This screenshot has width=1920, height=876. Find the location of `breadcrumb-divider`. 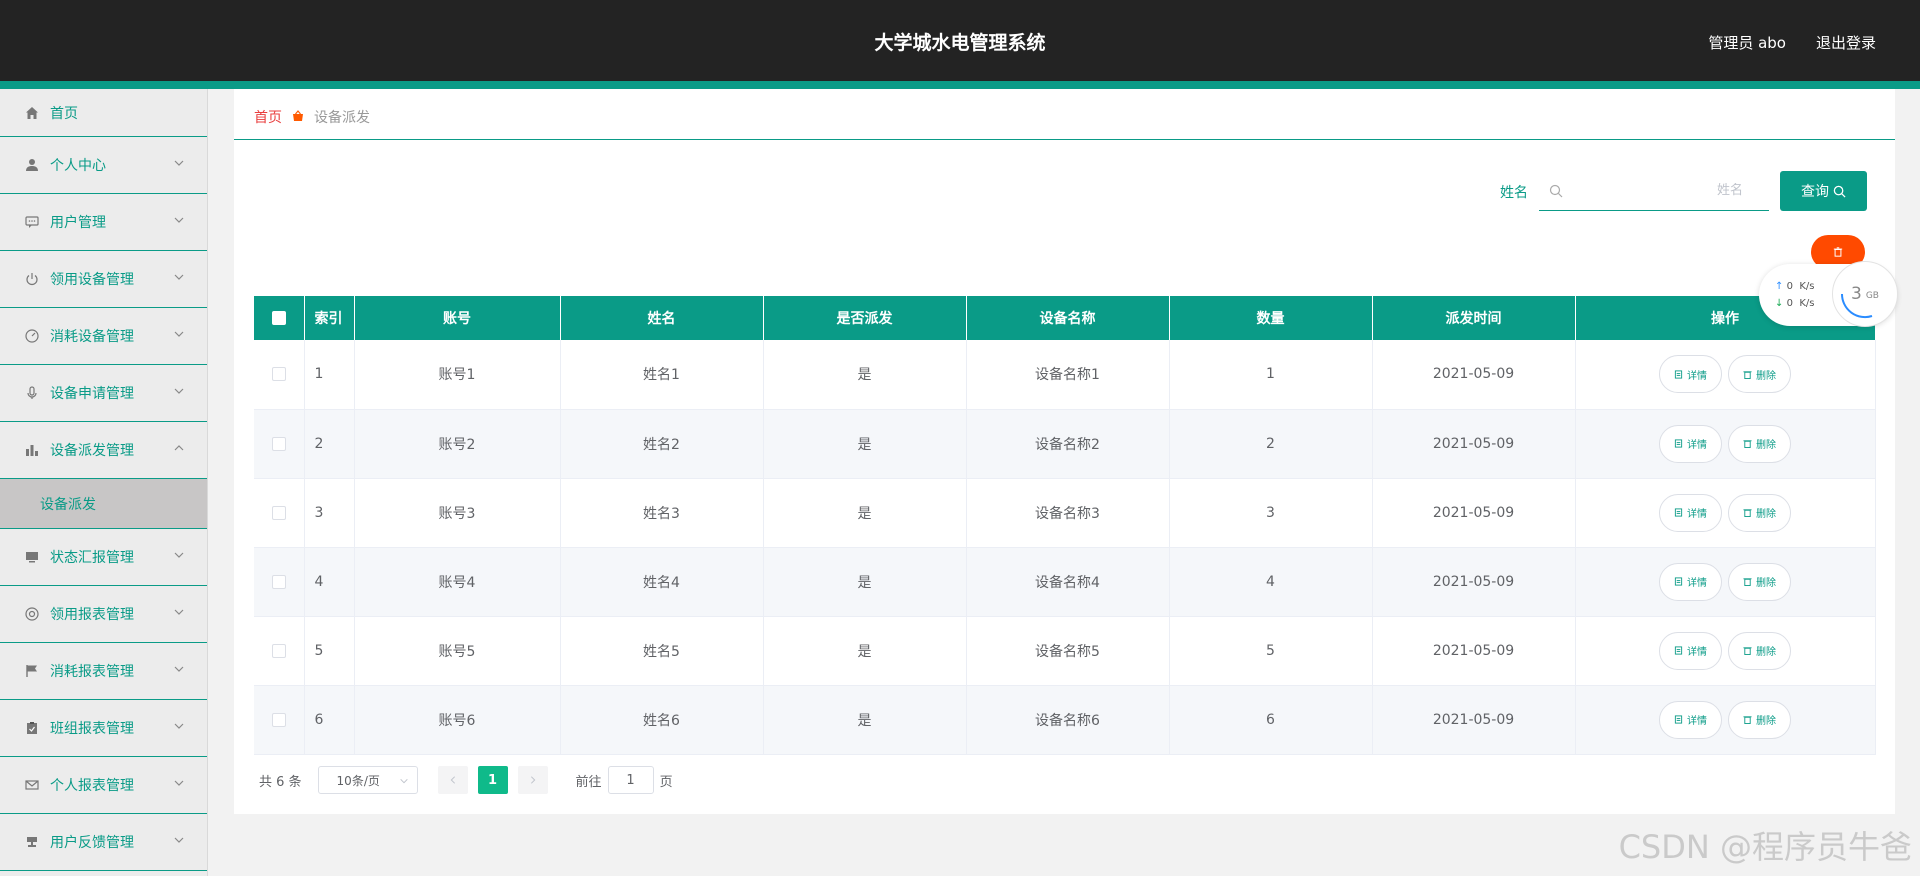

breadcrumb-divider is located at coordinates (1064, 139).